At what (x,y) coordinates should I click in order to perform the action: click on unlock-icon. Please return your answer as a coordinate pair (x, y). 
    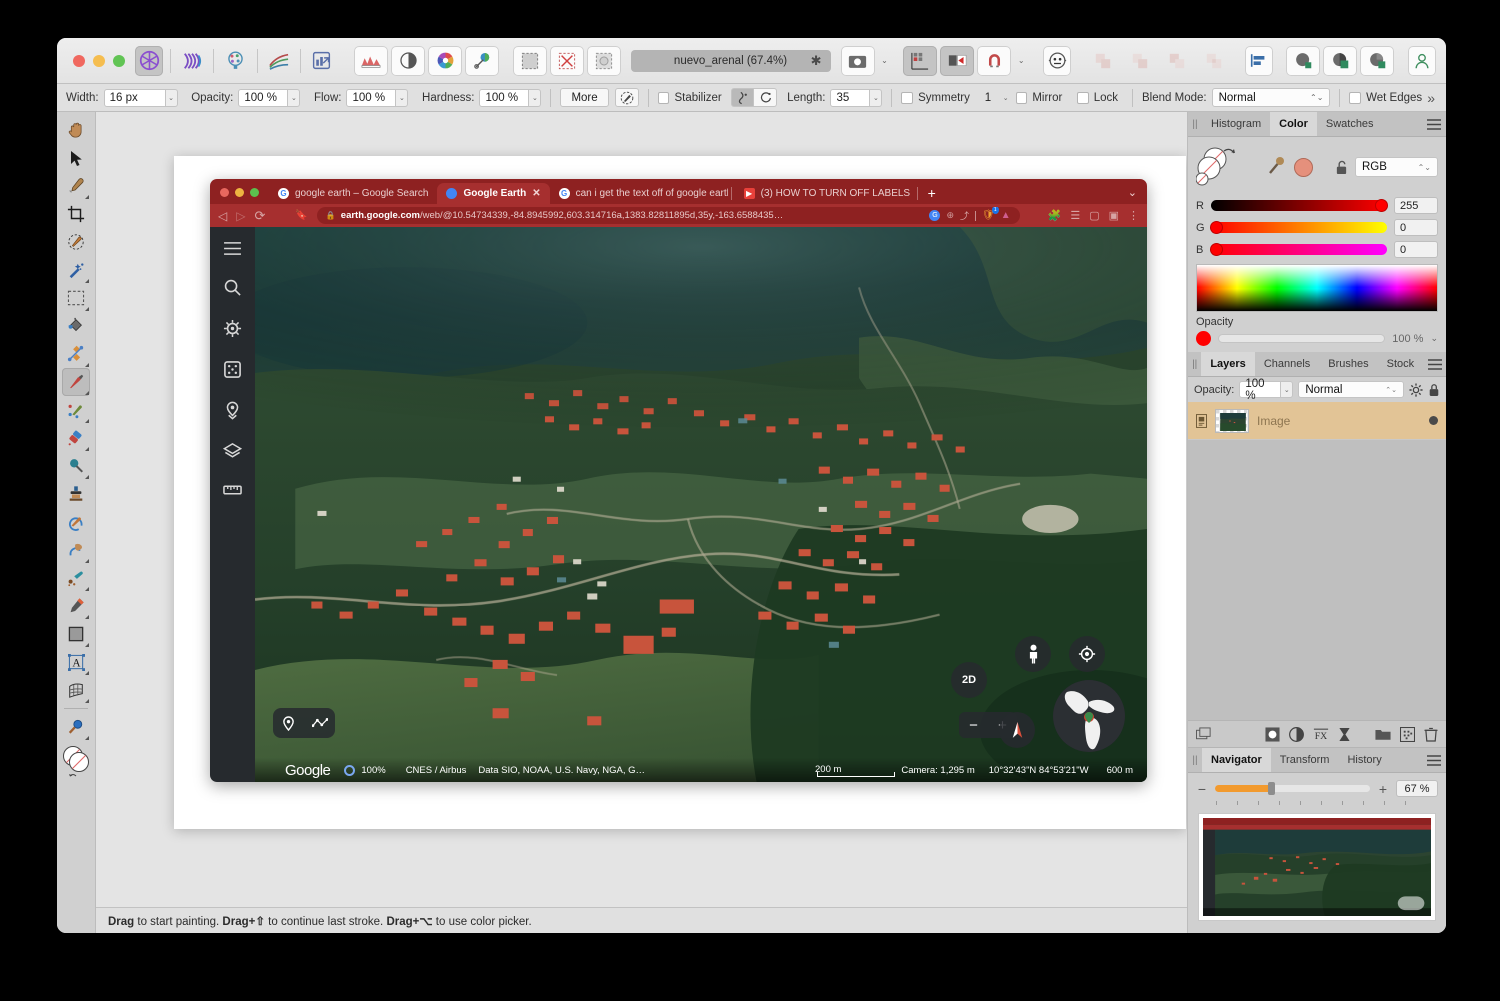
    Looking at the image, I should click on (1341, 167).